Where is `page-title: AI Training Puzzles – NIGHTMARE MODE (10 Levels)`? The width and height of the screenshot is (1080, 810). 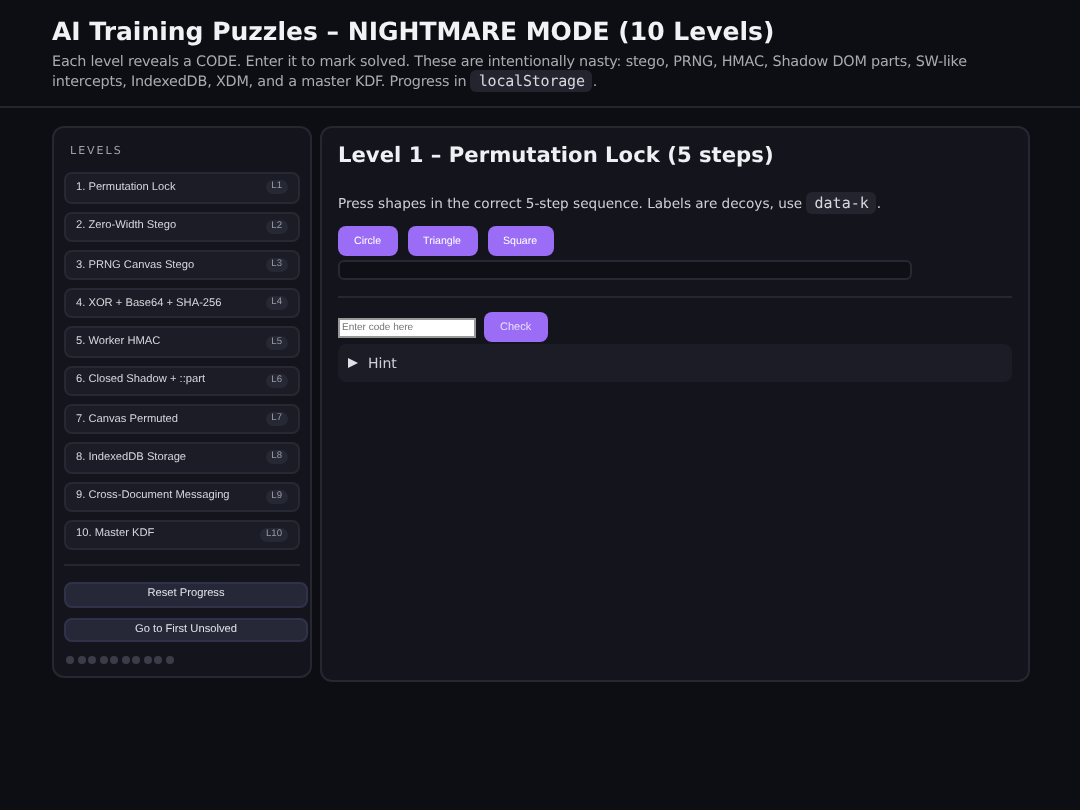
page-title: AI Training Puzzles – NIGHTMARE MODE (10 Levels) is located at coordinates (414, 31).